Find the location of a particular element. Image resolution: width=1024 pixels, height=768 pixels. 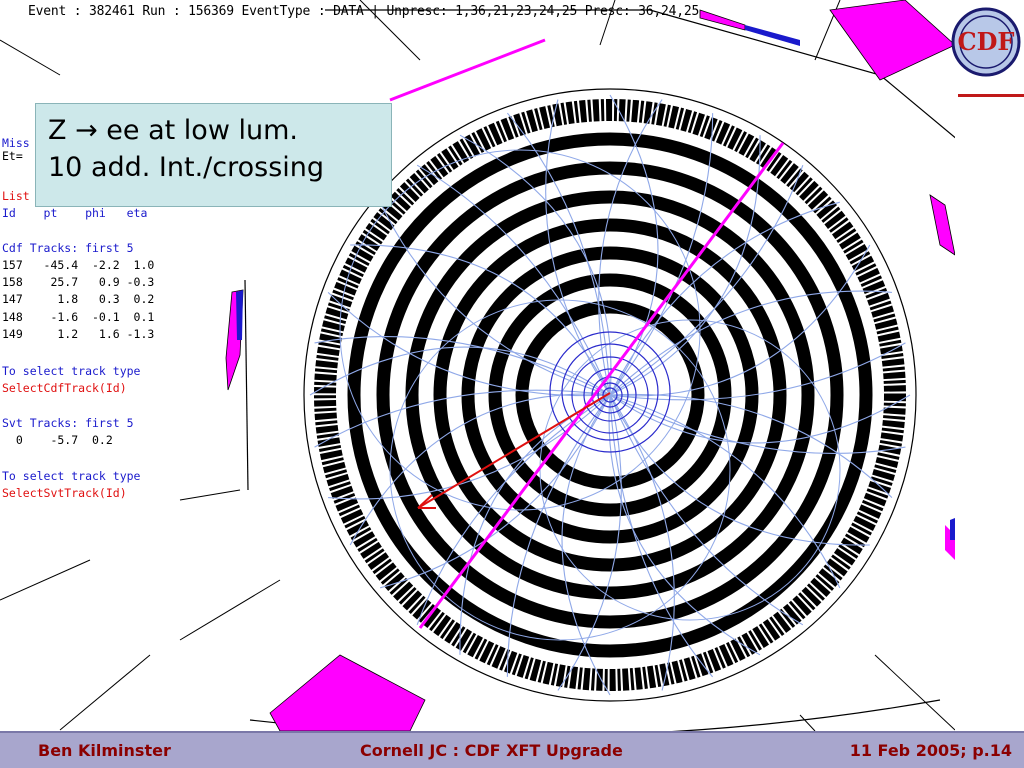

annotation-box: Z → ee at low lum. 10 add. Int./crossing is located at coordinates (213, 155).